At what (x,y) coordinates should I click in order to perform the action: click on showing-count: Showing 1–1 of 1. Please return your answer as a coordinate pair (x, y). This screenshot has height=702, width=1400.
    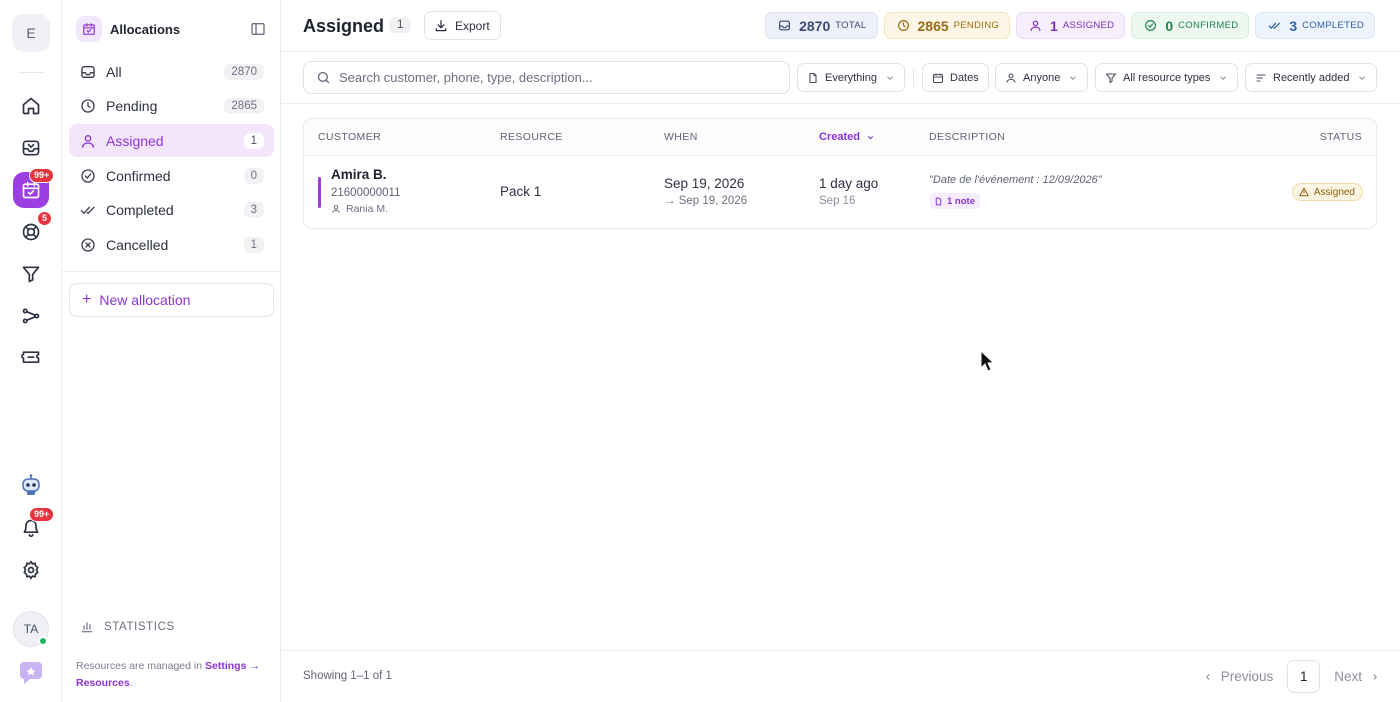
    Looking at the image, I should click on (347, 676).